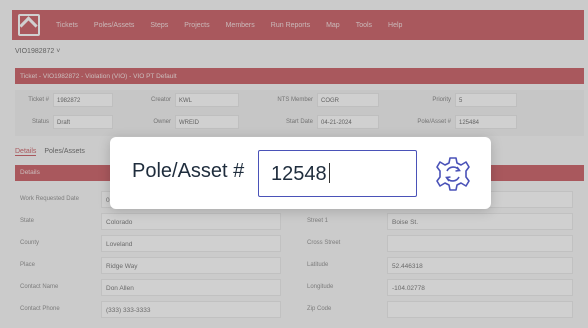  I want to click on pole-asset-value-text: 12548, so click(299, 174).